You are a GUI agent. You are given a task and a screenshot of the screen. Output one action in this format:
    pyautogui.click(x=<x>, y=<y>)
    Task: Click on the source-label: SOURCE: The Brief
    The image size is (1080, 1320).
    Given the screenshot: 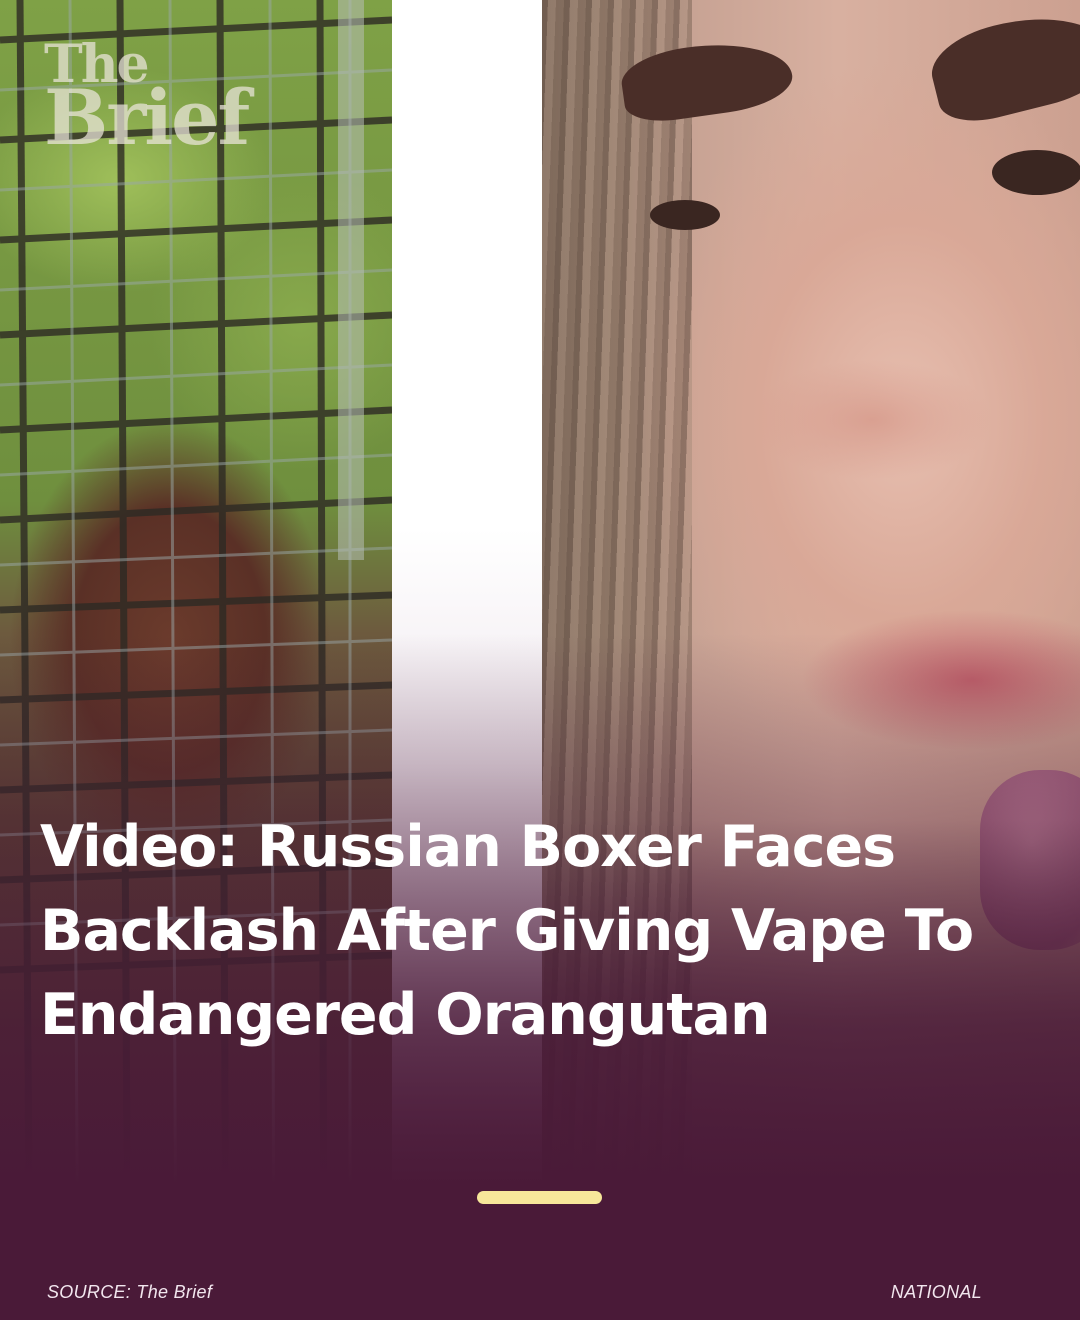 What is the action you would take?
    pyautogui.click(x=130, y=1292)
    